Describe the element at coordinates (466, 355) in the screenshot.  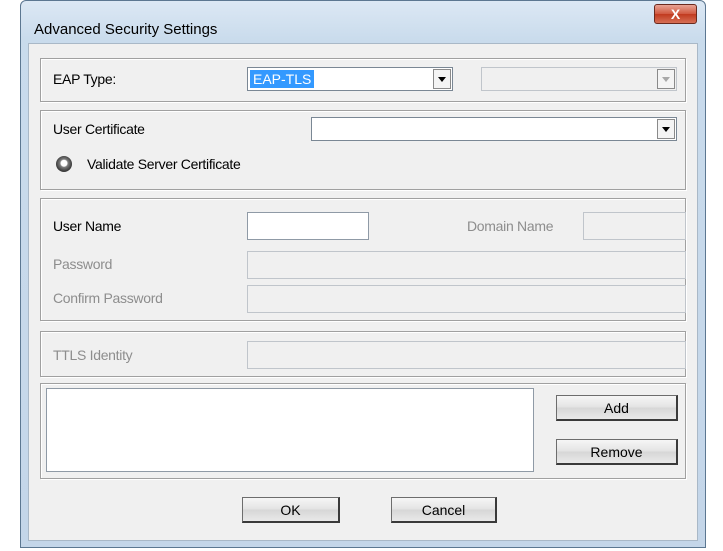
I see `ttls-identity-input` at that location.